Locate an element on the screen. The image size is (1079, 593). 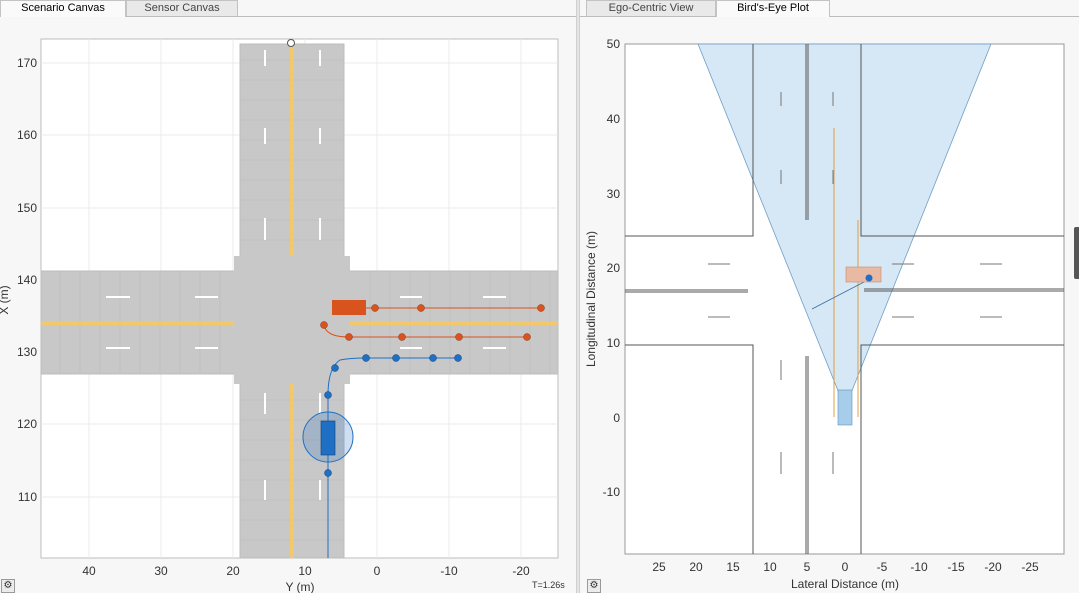
svg-text: -5 is located at coordinates (882, 567).